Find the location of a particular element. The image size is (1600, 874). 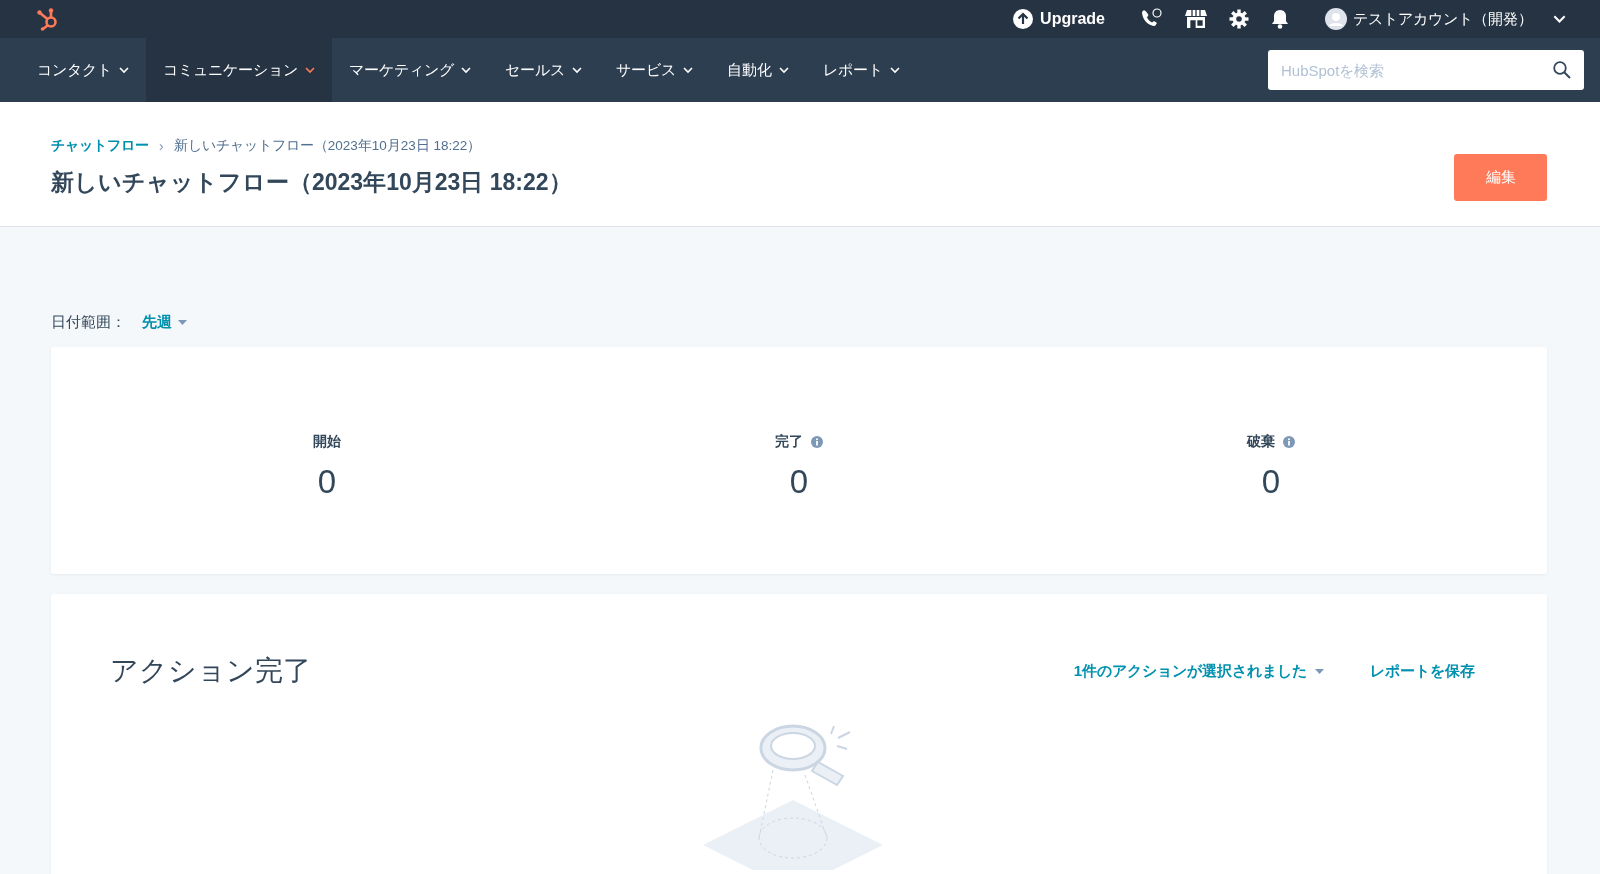

stat-label: 完了 is located at coordinates (789, 441).